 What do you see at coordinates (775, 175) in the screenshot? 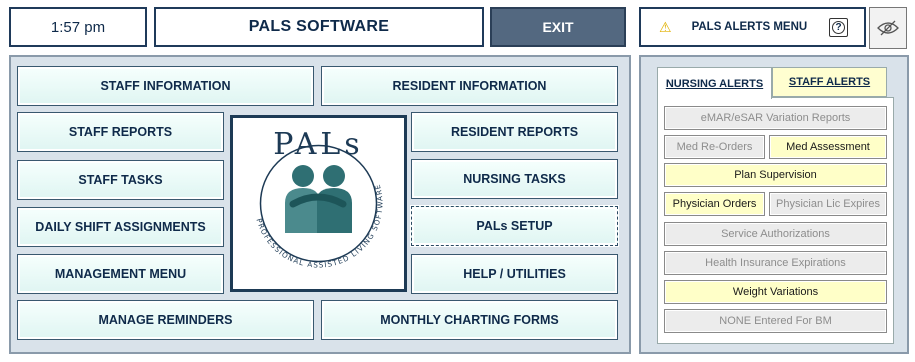
I see `plan-supervision-button: Plan Supervision` at bounding box center [775, 175].